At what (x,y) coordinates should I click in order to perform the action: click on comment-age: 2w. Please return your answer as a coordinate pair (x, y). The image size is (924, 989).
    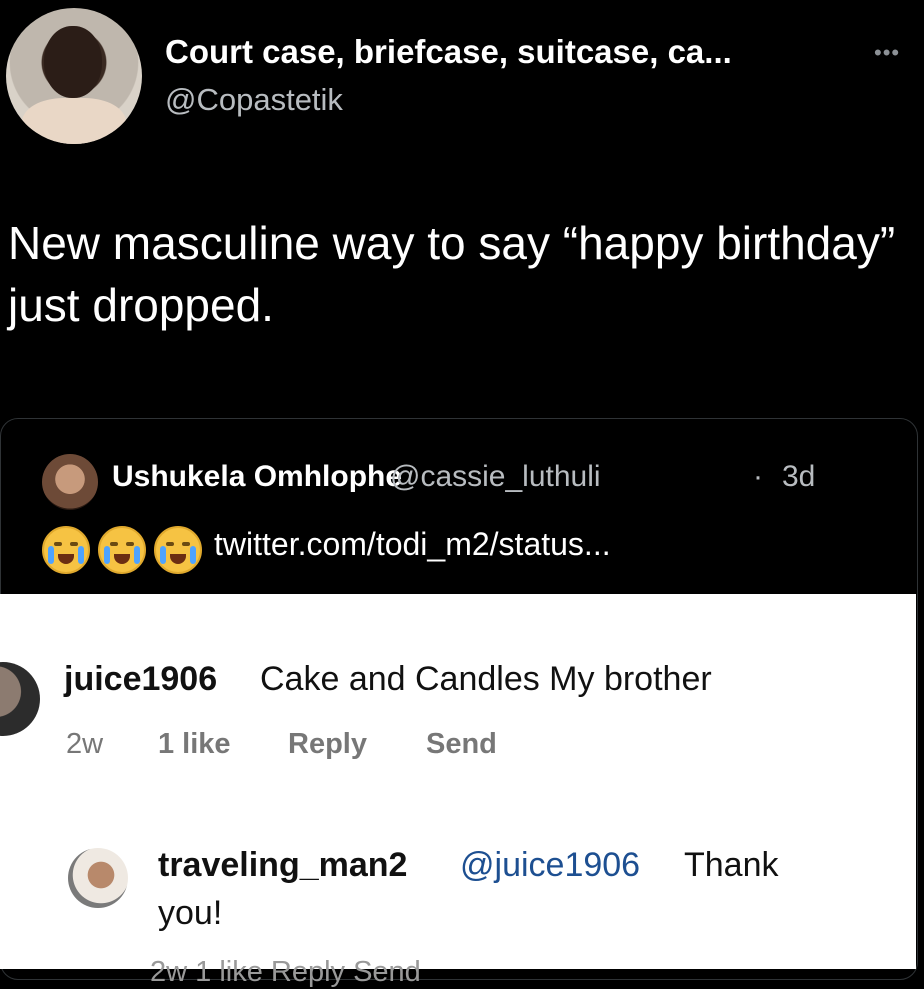
    Looking at the image, I should click on (85, 744).